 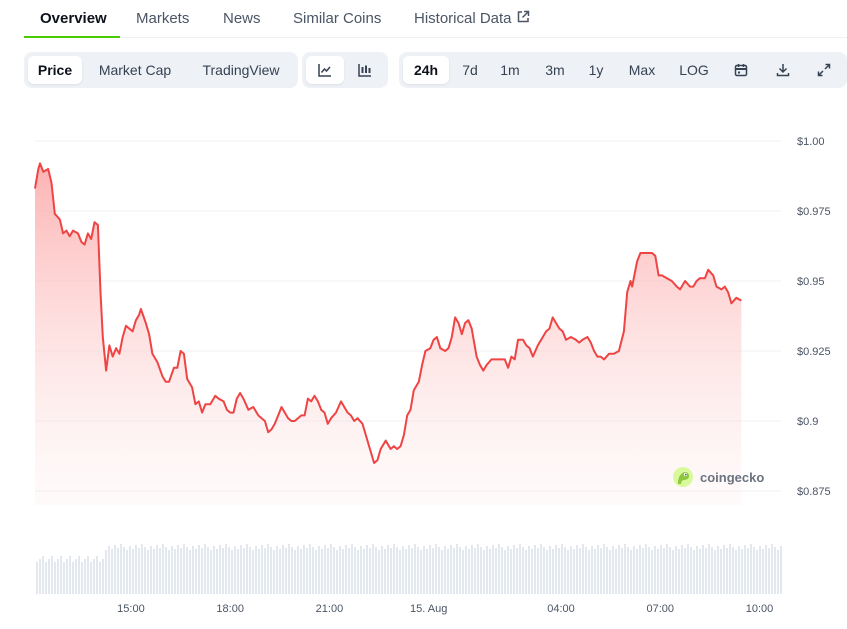 What do you see at coordinates (472, 18) in the screenshot?
I see `tab-historical-data: Historical Data` at bounding box center [472, 18].